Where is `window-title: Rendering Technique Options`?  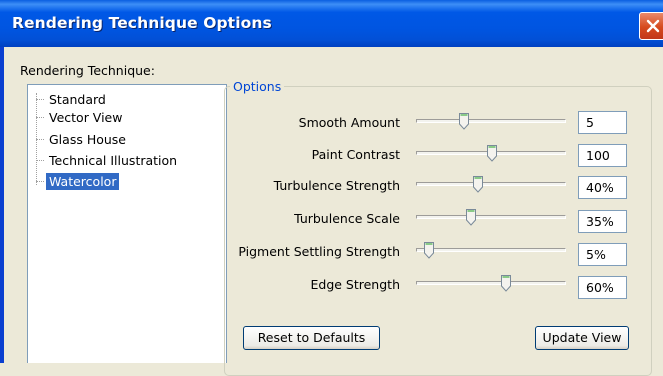 window-title: Rendering Technique Options is located at coordinates (142, 23).